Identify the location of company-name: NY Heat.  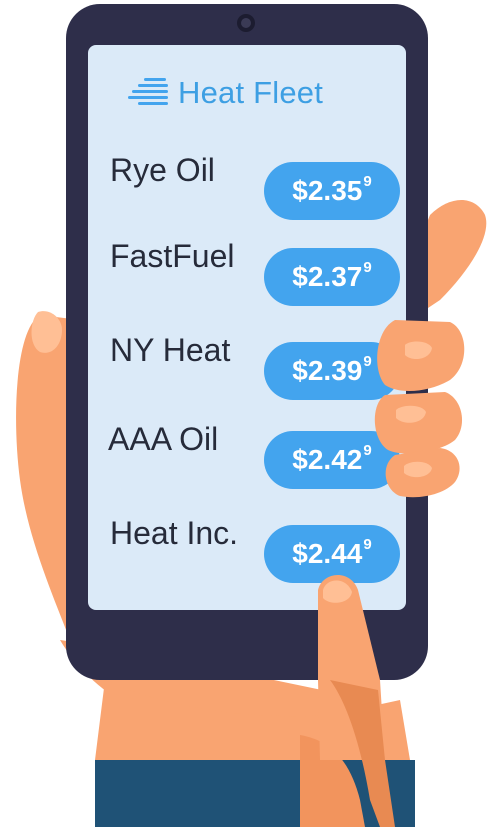
(170, 350).